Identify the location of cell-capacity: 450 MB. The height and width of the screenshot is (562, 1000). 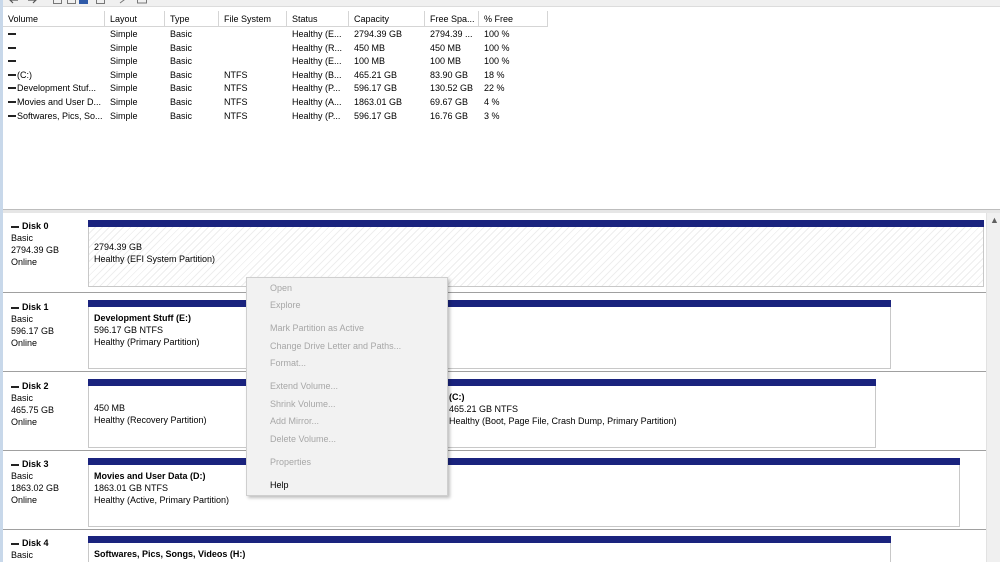
(370, 47).